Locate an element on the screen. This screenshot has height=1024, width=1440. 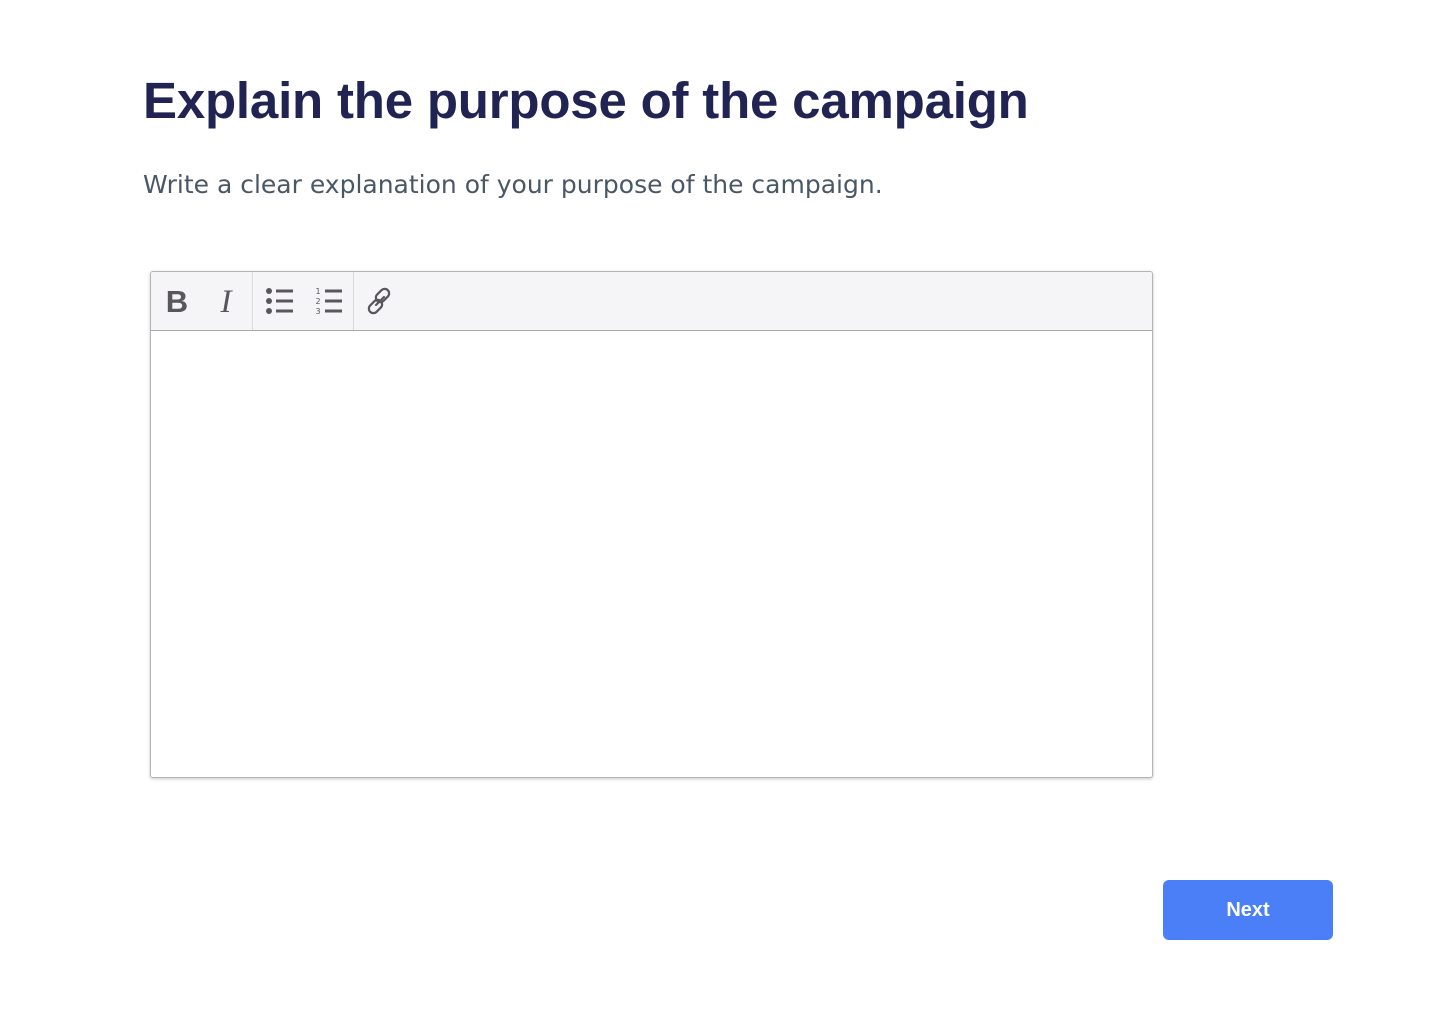
svg-text: 3 is located at coordinates (317, 311).